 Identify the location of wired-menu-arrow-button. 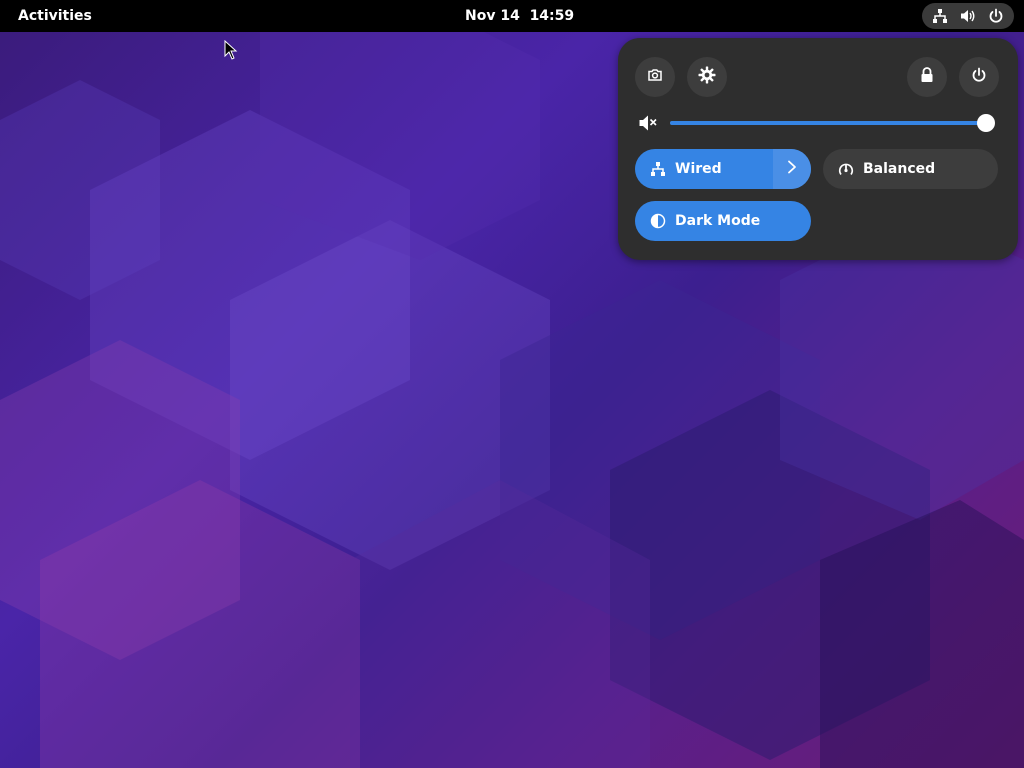
(792, 169).